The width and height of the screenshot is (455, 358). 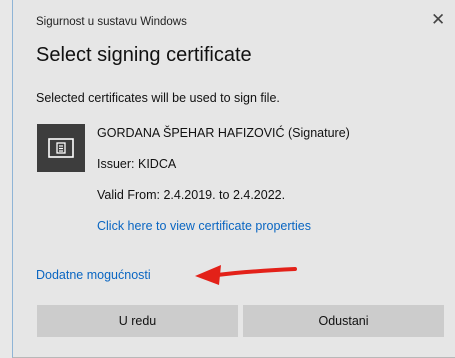 What do you see at coordinates (223, 133) in the screenshot?
I see `certificate-name: GORDANA ŠPEHAR HAFIZOVIĆ (Signature)` at bounding box center [223, 133].